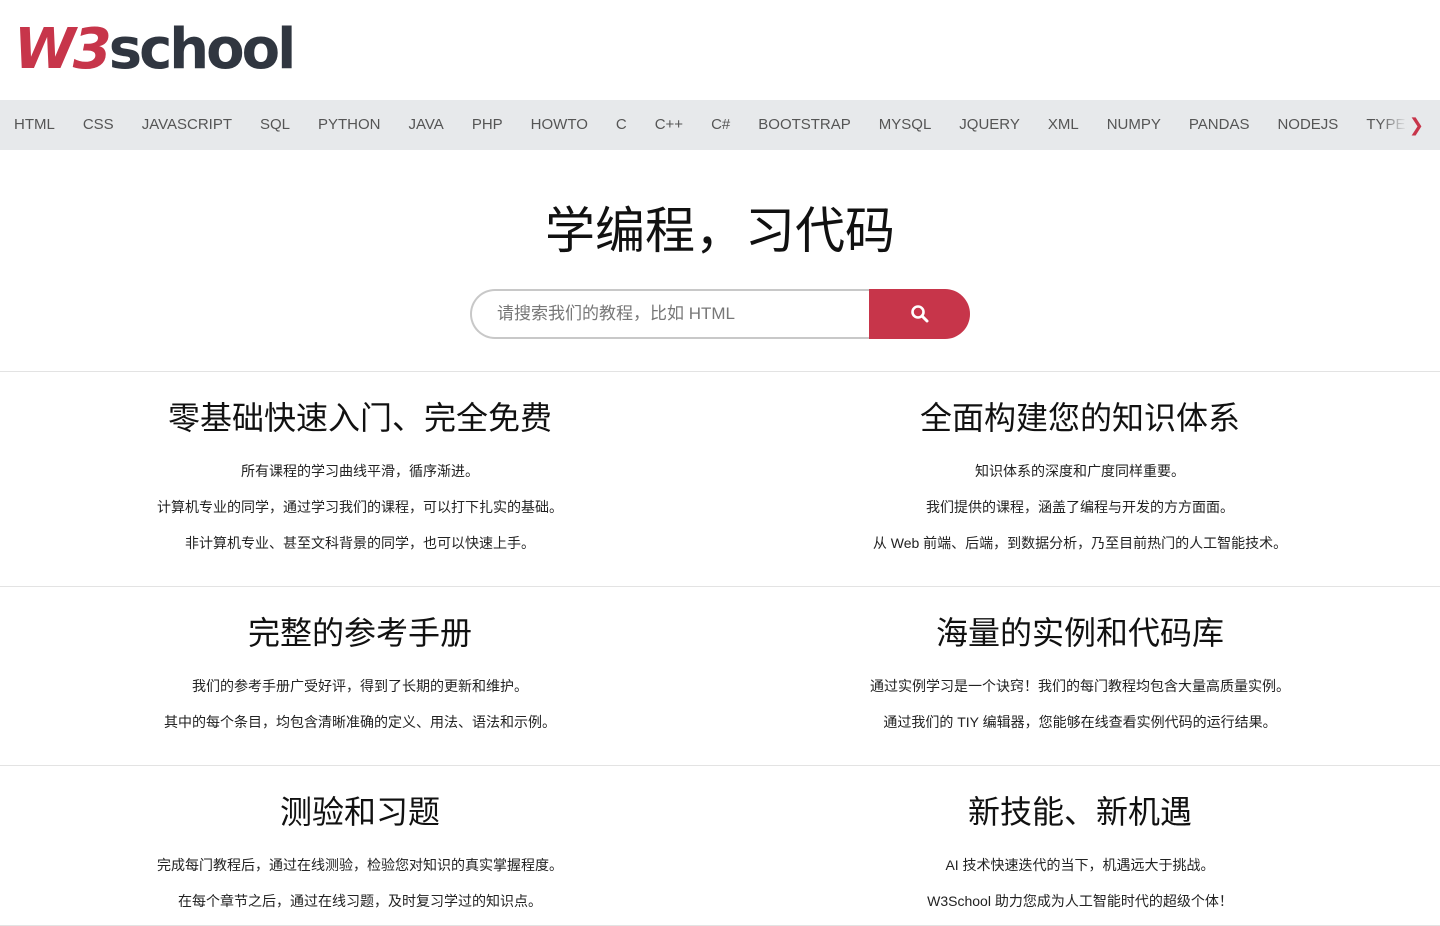  Describe the element at coordinates (804, 125) in the screenshot. I see `nav-item-bootstrap: BOOTSTRAP` at that location.